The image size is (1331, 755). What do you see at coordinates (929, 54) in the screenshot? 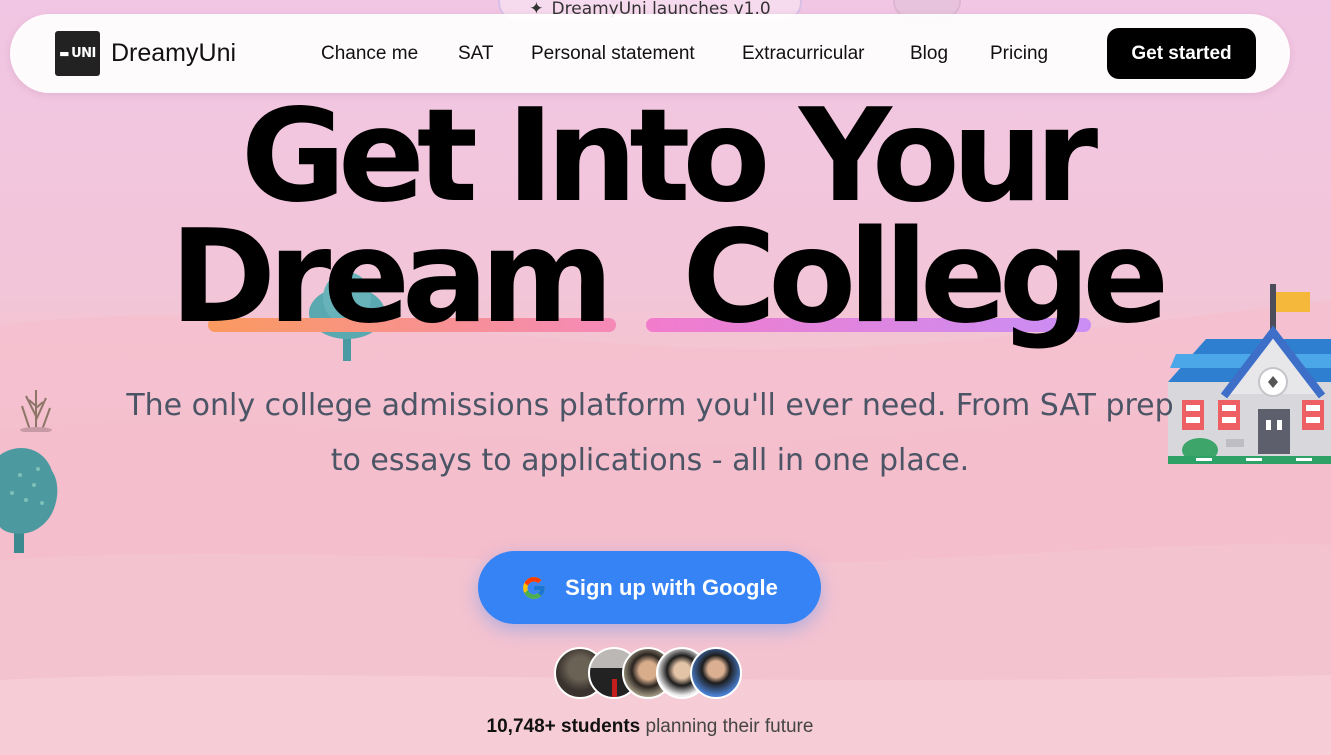
I see `nav-link-blog: Blog` at bounding box center [929, 54].